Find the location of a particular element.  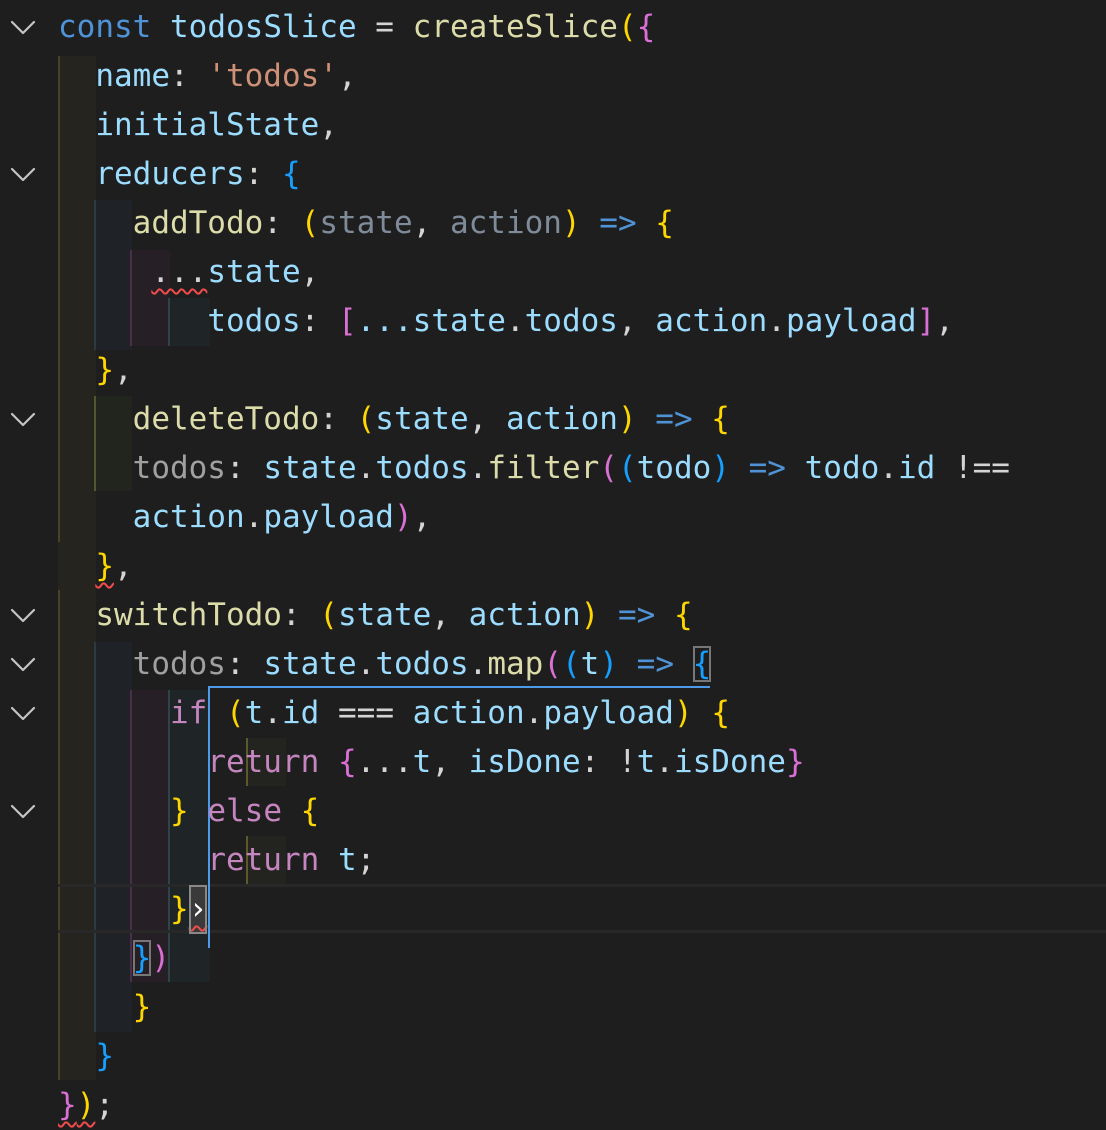

code-token: : ! is located at coordinates (608, 762).